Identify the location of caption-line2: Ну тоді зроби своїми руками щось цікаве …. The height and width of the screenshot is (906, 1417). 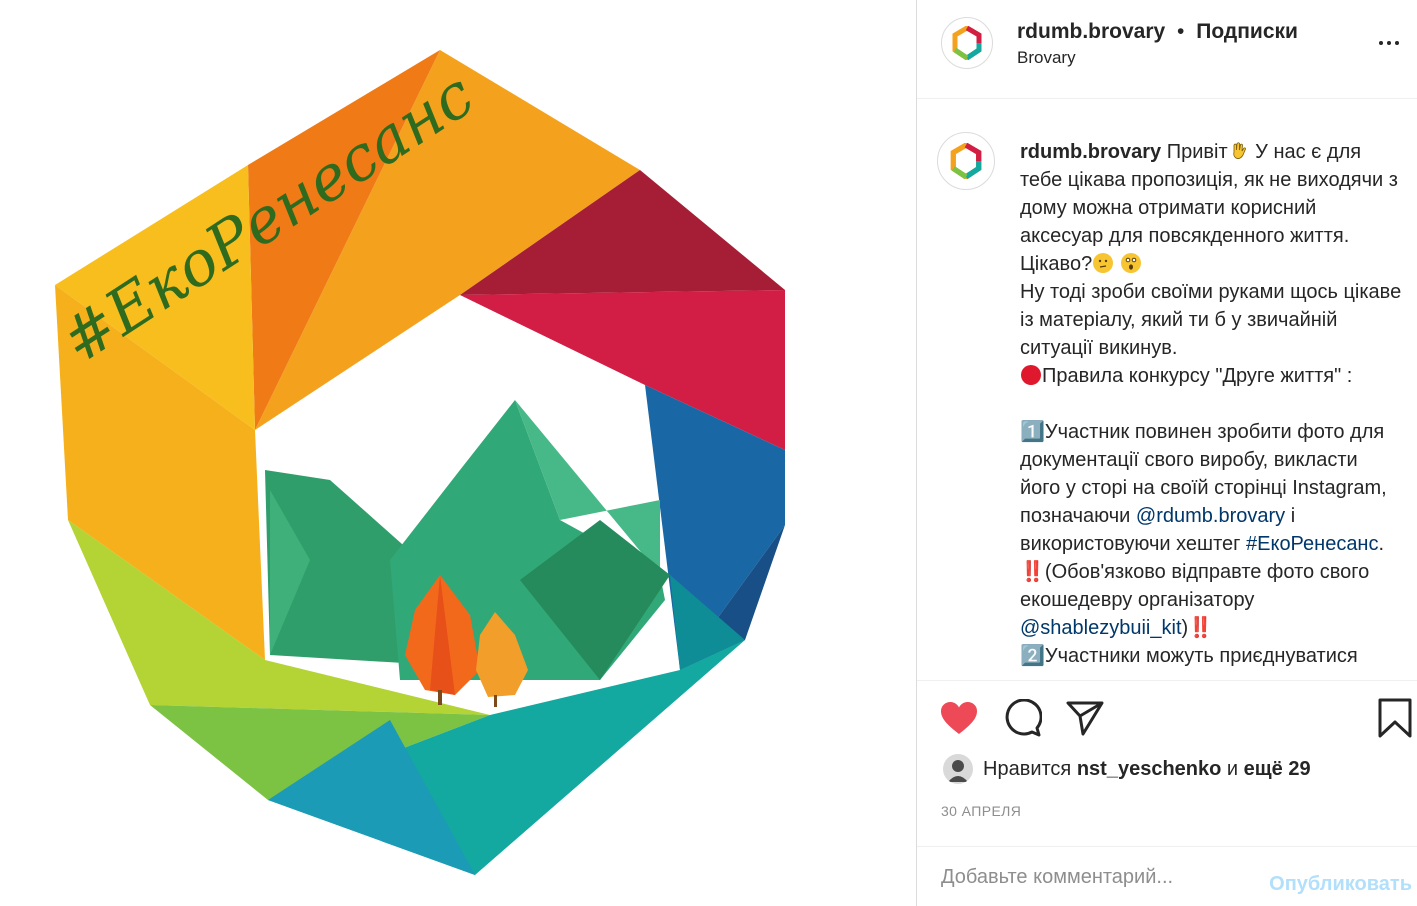
(1211, 320).